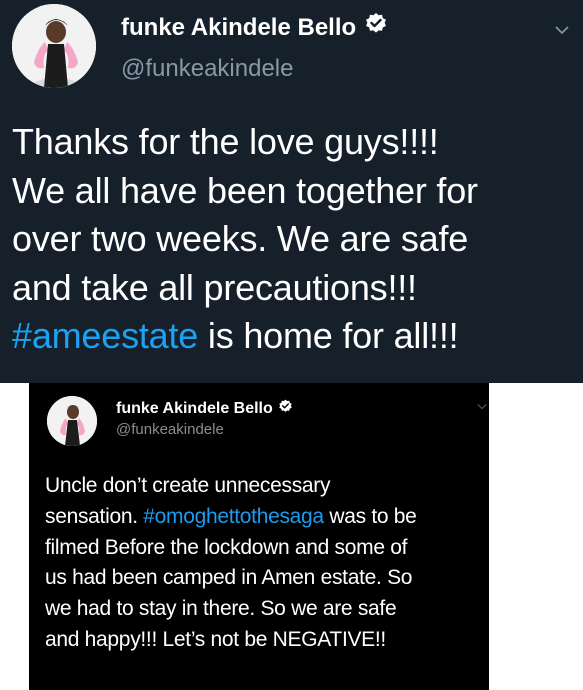 The height and width of the screenshot is (690, 583). I want to click on tweet-text-line: we had to stay in there. So we are safe, so click(221, 609).